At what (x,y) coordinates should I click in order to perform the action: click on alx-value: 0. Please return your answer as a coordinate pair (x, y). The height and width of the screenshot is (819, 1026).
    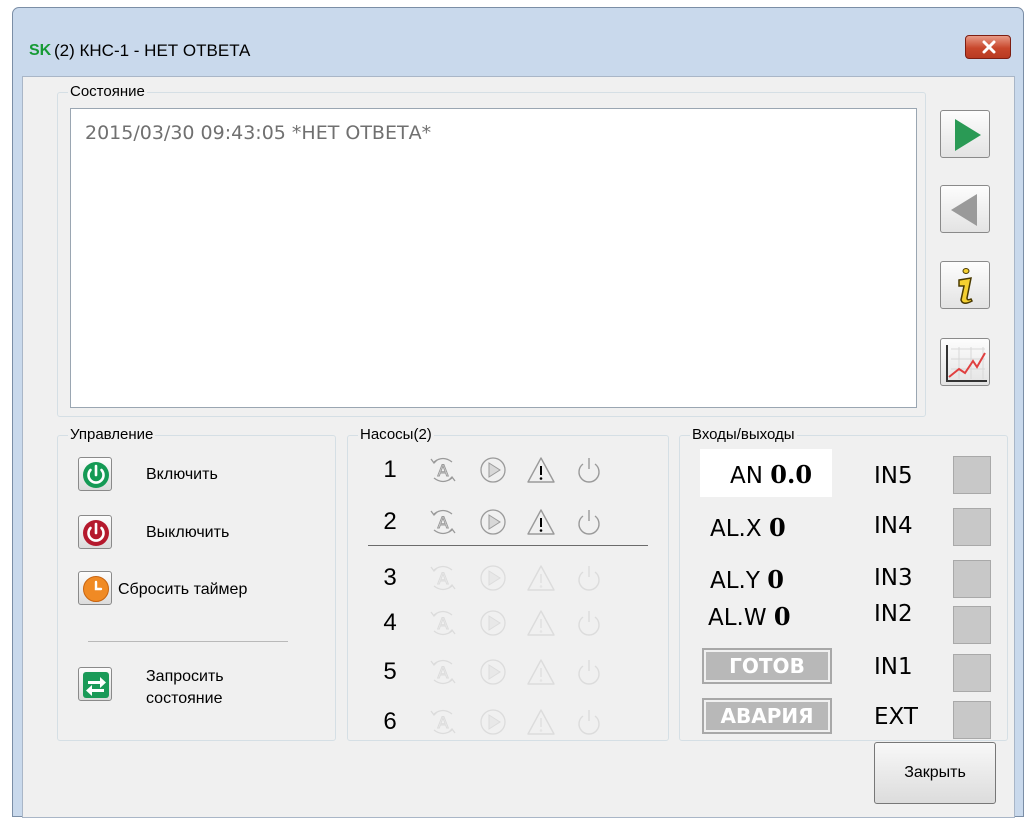
    Looking at the image, I should click on (777, 527).